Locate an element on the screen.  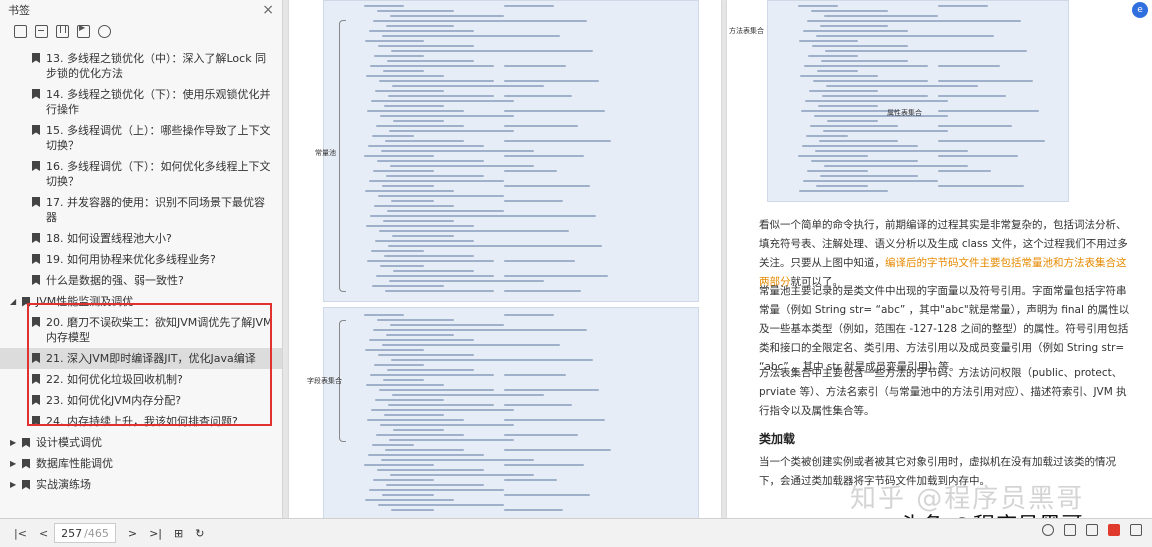
bookmark-settings-icon is located at coordinates (104, 31).